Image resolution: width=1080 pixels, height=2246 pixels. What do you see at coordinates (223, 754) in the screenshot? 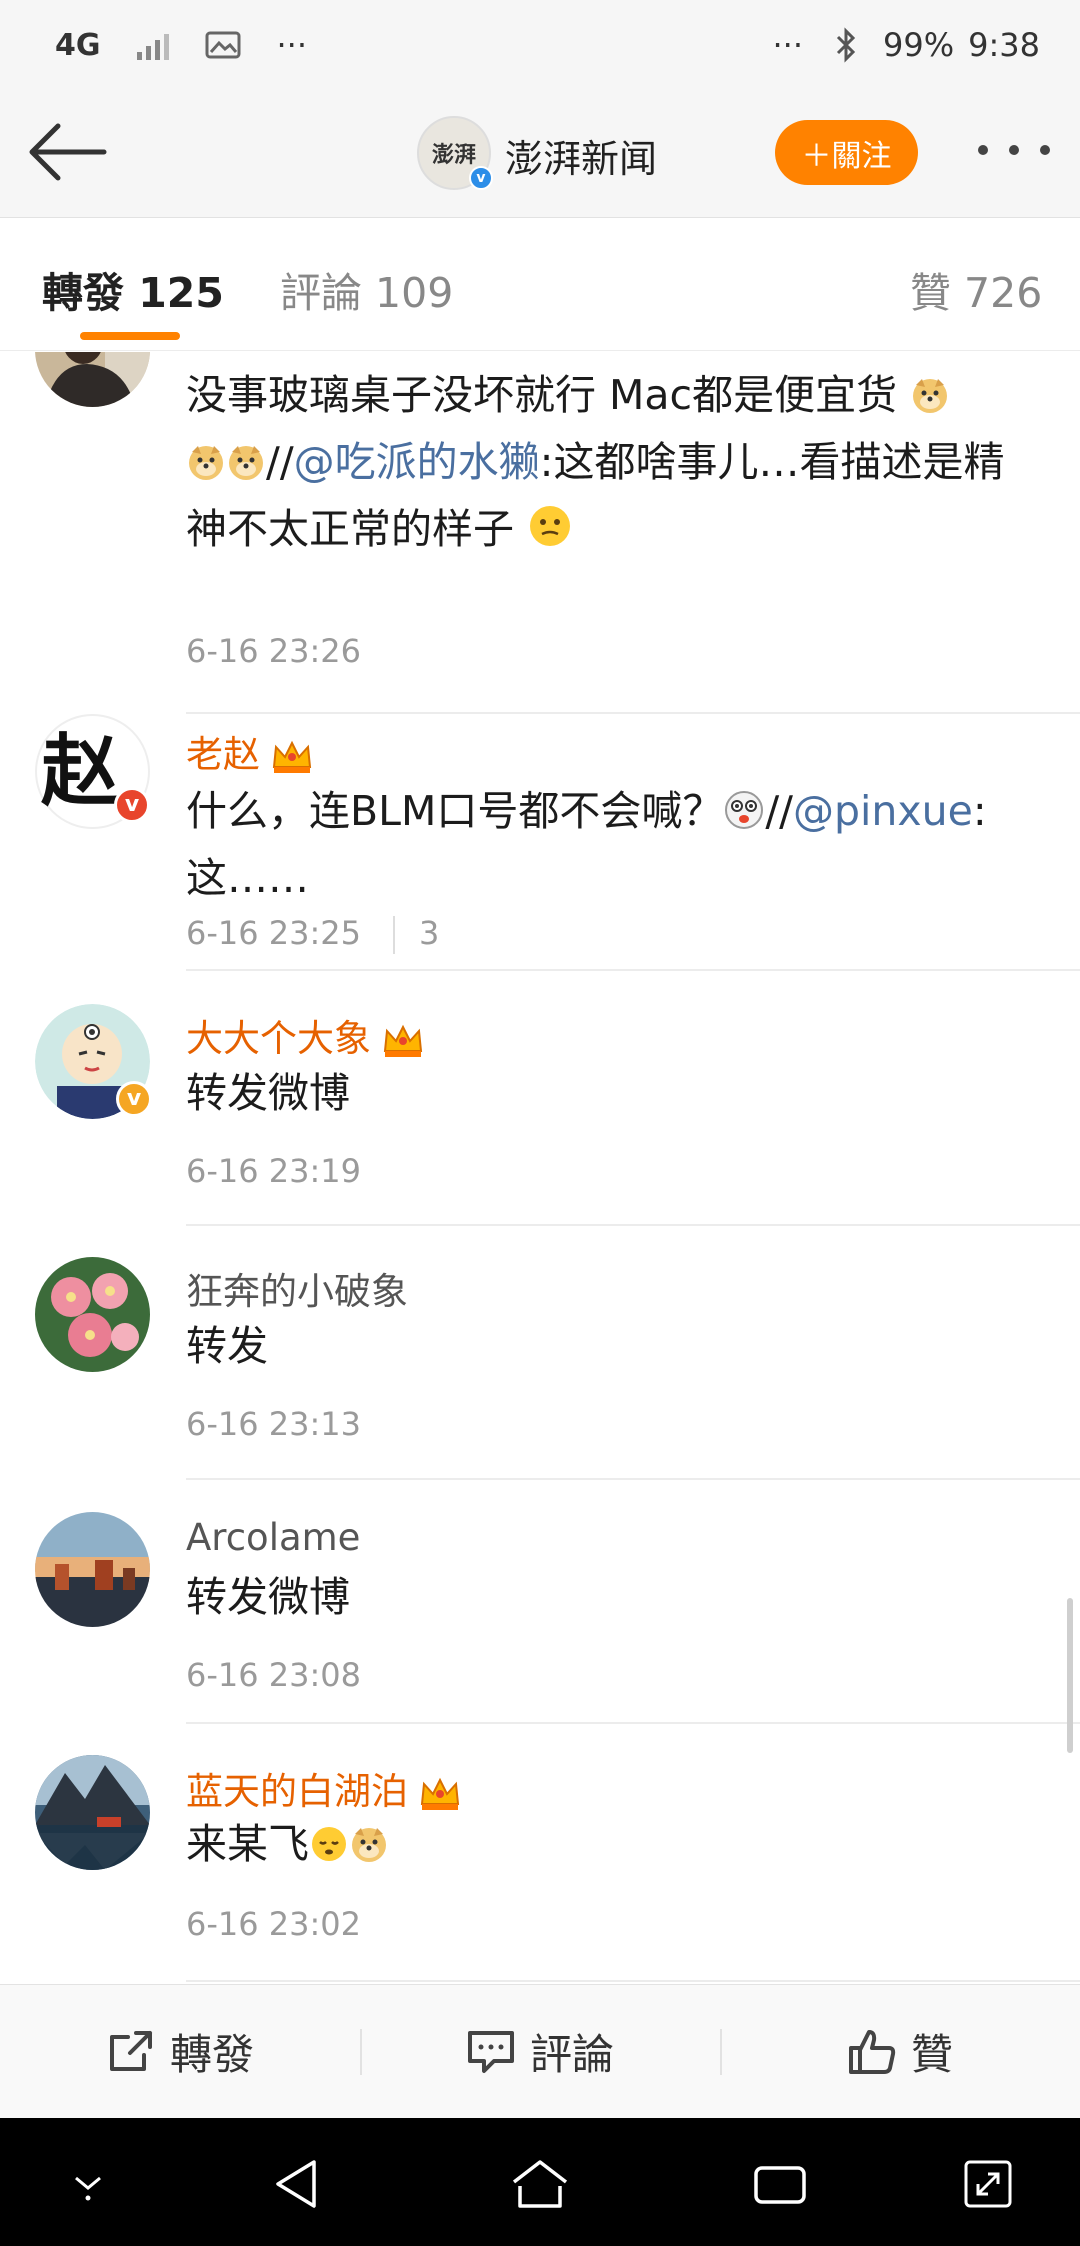
I see `username-text: 老赵` at bounding box center [223, 754].